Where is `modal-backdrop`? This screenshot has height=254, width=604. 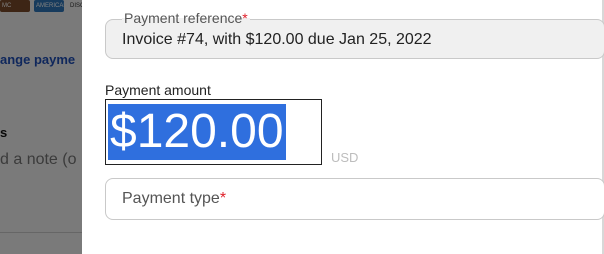 modal-backdrop is located at coordinates (41, 127).